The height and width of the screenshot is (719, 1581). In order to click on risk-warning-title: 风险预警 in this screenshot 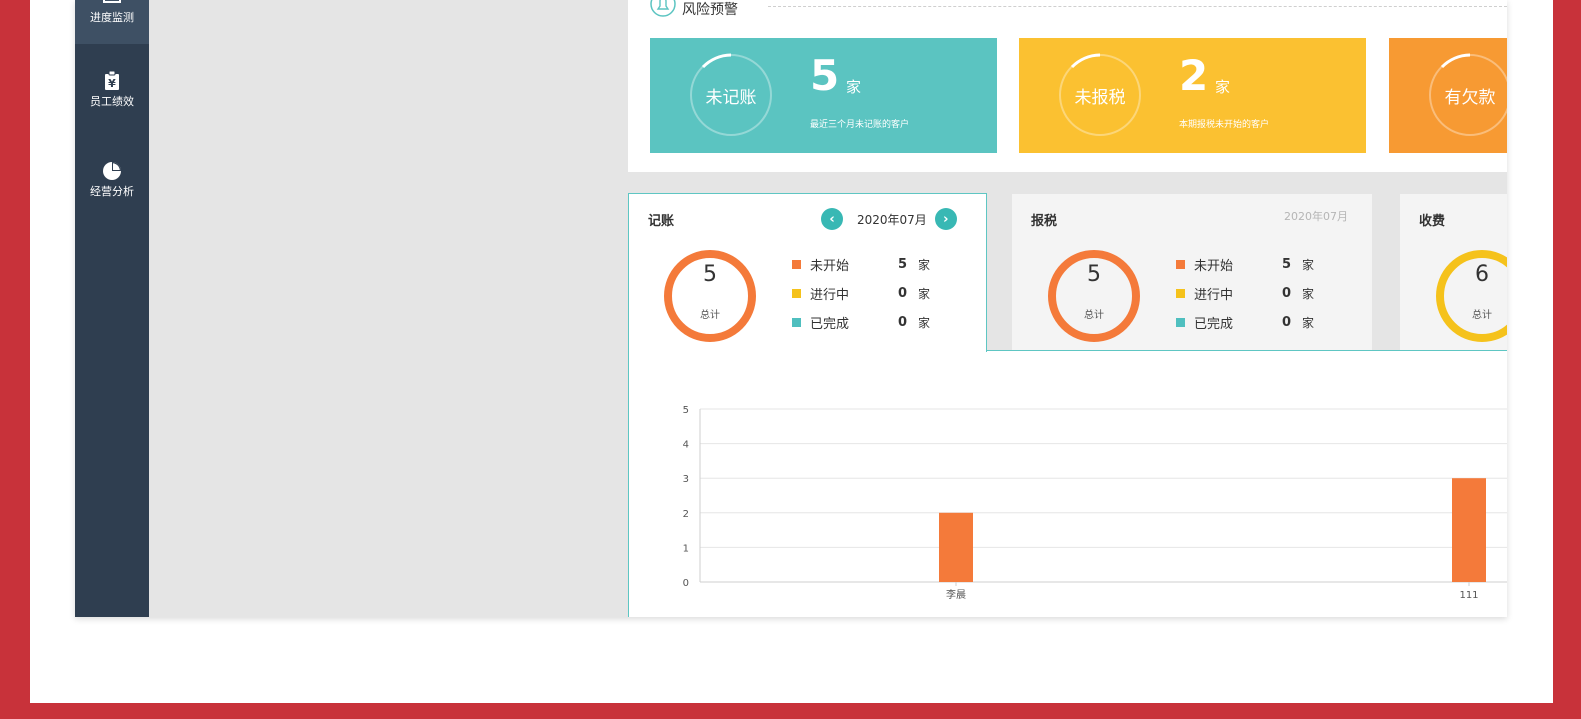, I will do `click(694, 9)`.